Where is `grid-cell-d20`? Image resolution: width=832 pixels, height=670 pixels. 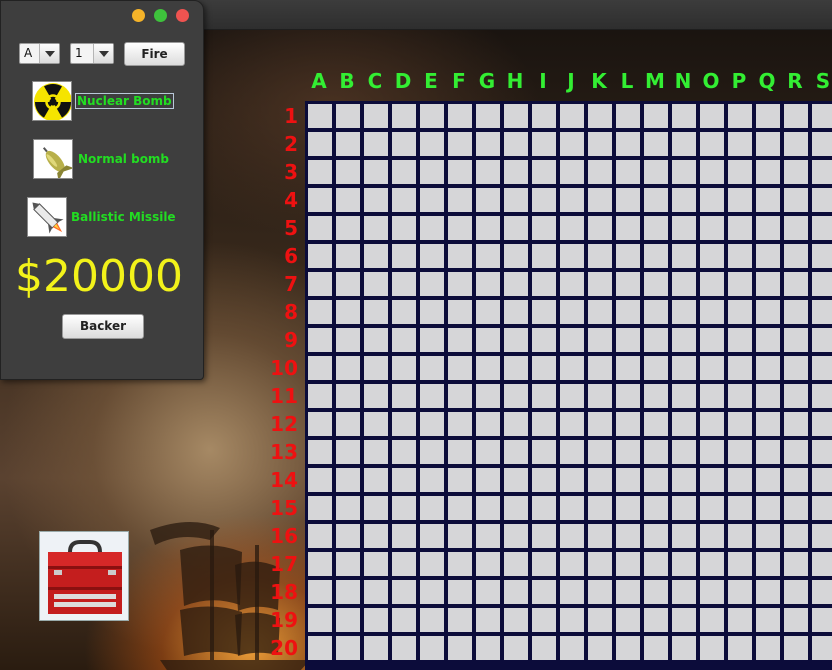
grid-cell-d20 is located at coordinates (404, 648).